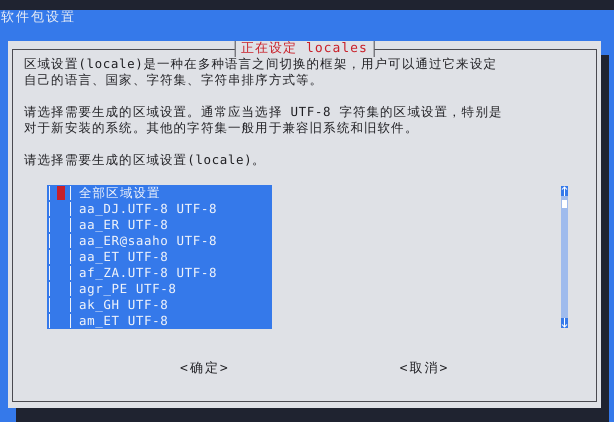 This screenshot has height=422, width=614. I want to click on locale-item: aa_DJ.UTF-8 UTF-8, so click(148, 209).